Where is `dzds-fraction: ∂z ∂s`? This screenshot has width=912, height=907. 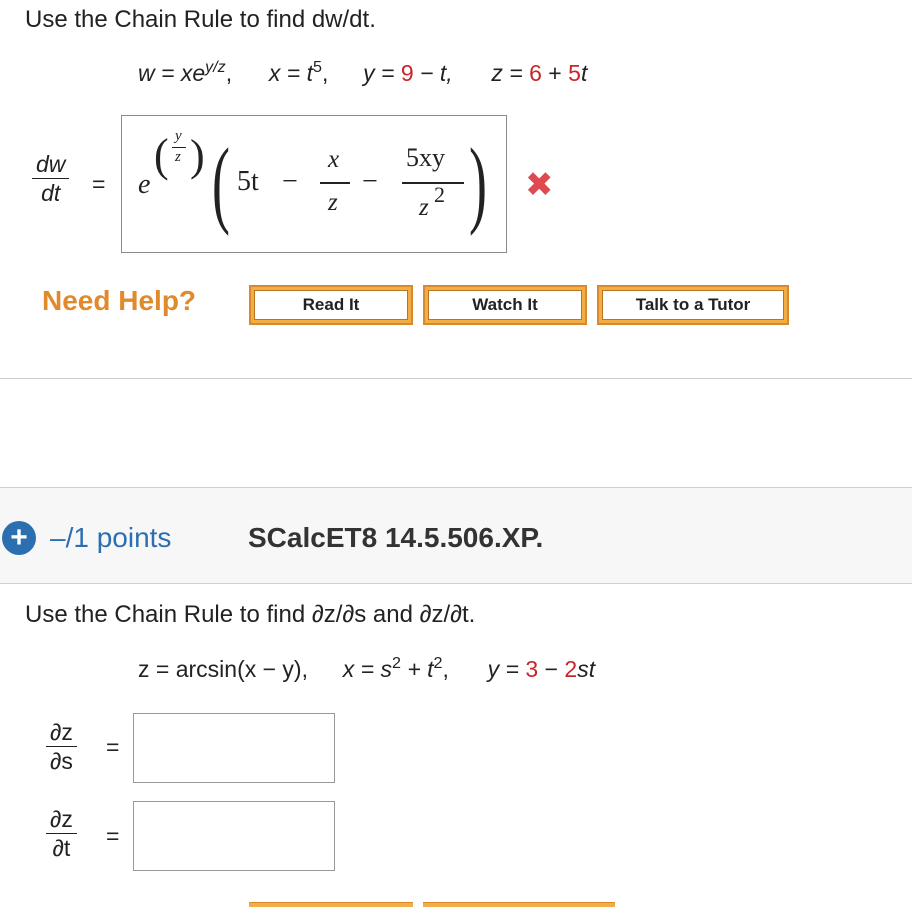
dzds-fraction: ∂z ∂s is located at coordinates (61, 746).